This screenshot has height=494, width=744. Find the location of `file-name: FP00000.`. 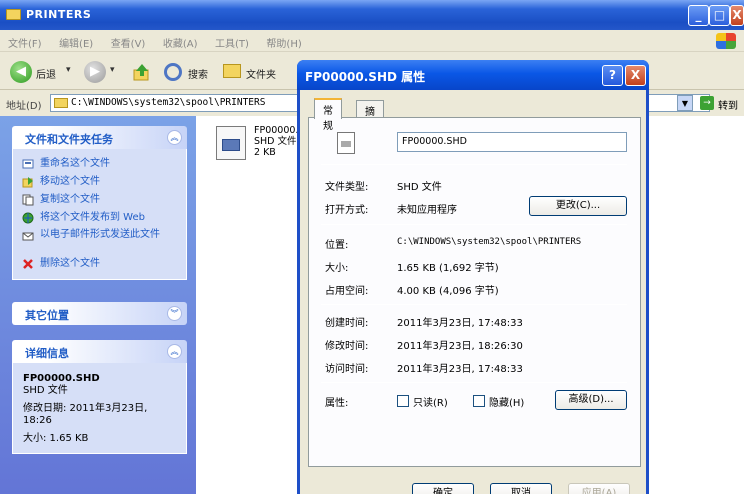

file-name: FP00000. is located at coordinates (276, 131).